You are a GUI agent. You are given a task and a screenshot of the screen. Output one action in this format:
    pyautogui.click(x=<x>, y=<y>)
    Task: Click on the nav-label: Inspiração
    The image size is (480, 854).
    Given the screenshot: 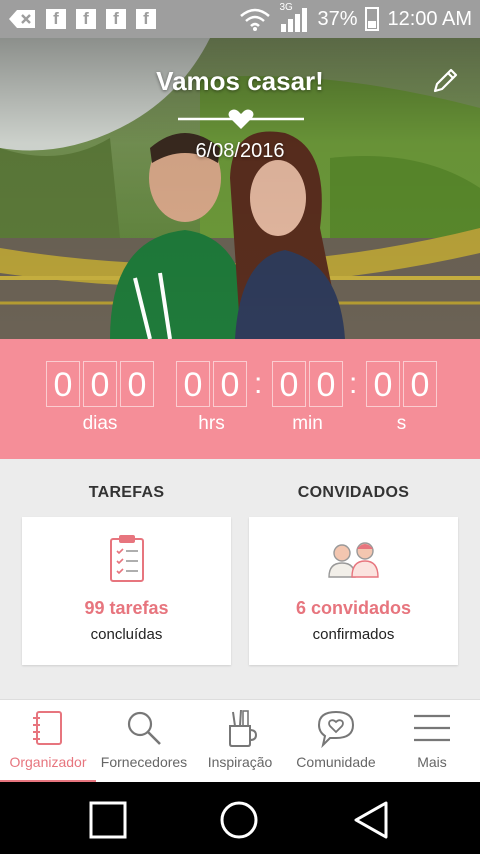 What is the action you would take?
    pyautogui.click(x=240, y=762)
    